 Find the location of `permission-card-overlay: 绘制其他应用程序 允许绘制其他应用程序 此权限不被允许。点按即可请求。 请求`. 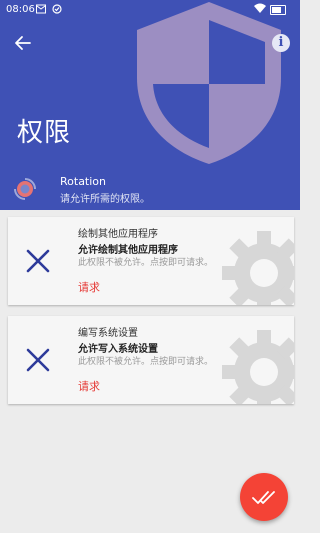

permission-card-overlay: 绘制其他应用程序 允许绘制其他应用程序 此权限不被允许。点按即可请求。 请求 is located at coordinates (151, 261).